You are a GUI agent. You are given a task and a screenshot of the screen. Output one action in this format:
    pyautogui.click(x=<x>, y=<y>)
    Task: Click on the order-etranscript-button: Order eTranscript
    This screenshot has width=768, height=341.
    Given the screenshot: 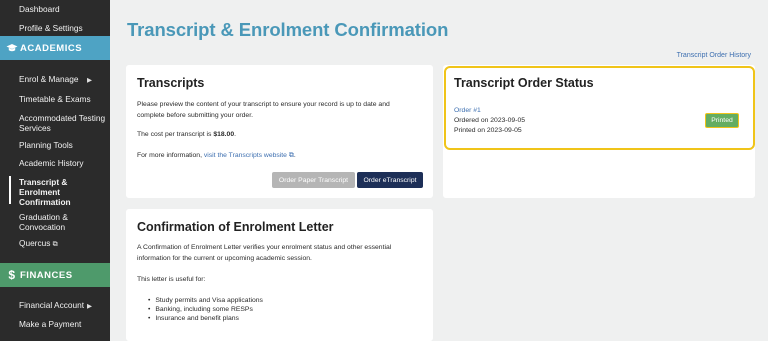 What is the action you would take?
    pyautogui.click(x=390, y=180)
    